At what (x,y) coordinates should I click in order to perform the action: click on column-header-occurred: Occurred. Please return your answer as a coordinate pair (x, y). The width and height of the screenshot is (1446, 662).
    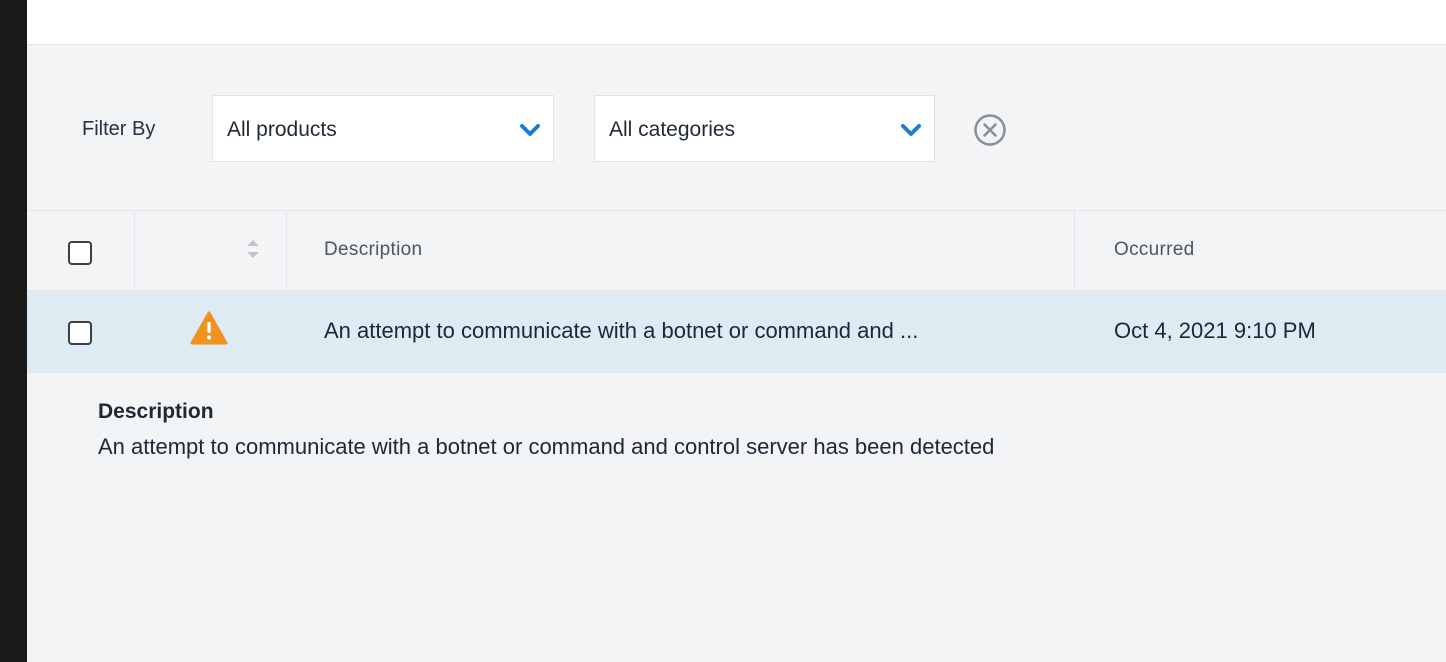
    Looking at the image, I should click on (1154, 250).